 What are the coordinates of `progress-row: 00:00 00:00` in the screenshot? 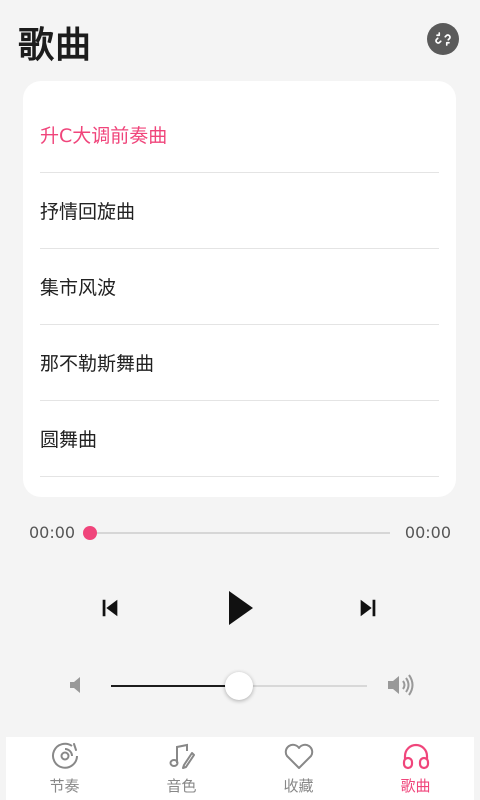 It's located at (240, 533).